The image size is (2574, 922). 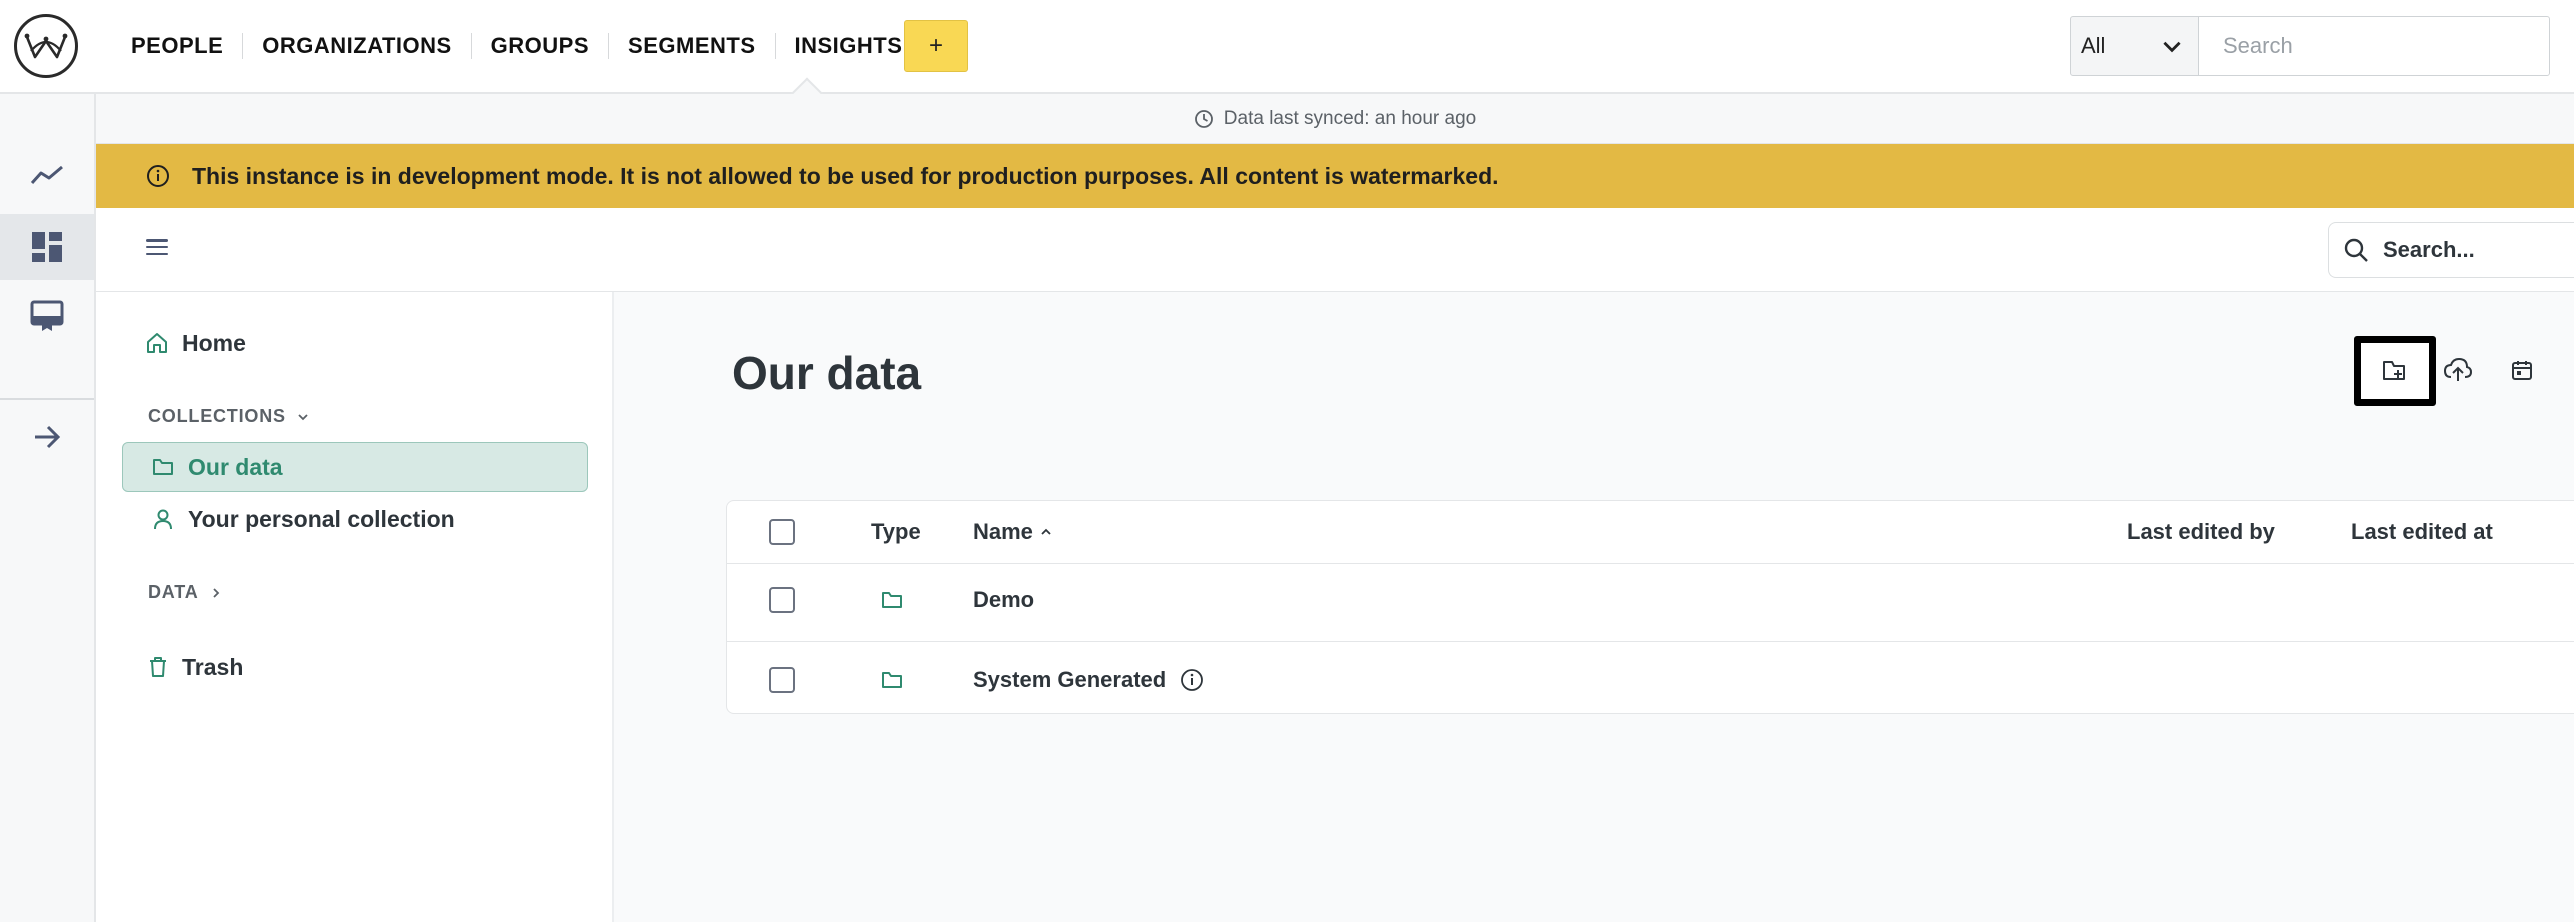 I want to click on sidebar-item-home: Home, so click(x=196, y=343).